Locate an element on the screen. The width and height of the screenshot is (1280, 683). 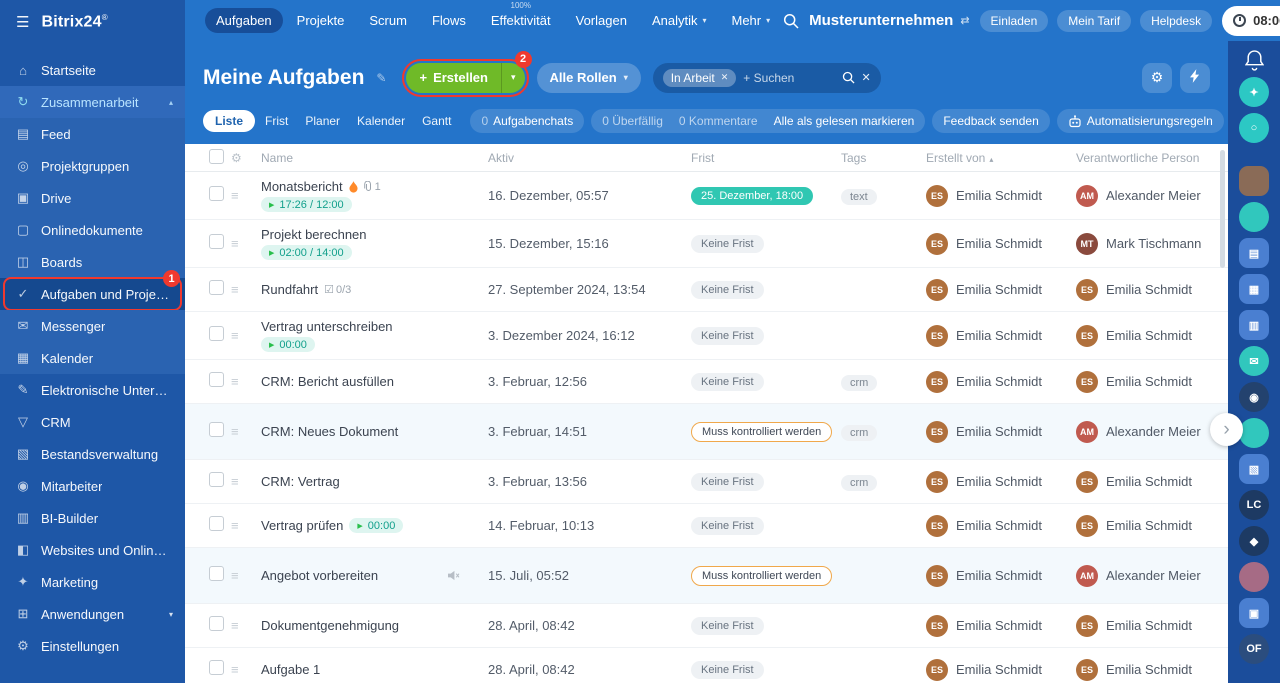
task-timer: ▶ 00:00 is located at coordinates (288, 344).